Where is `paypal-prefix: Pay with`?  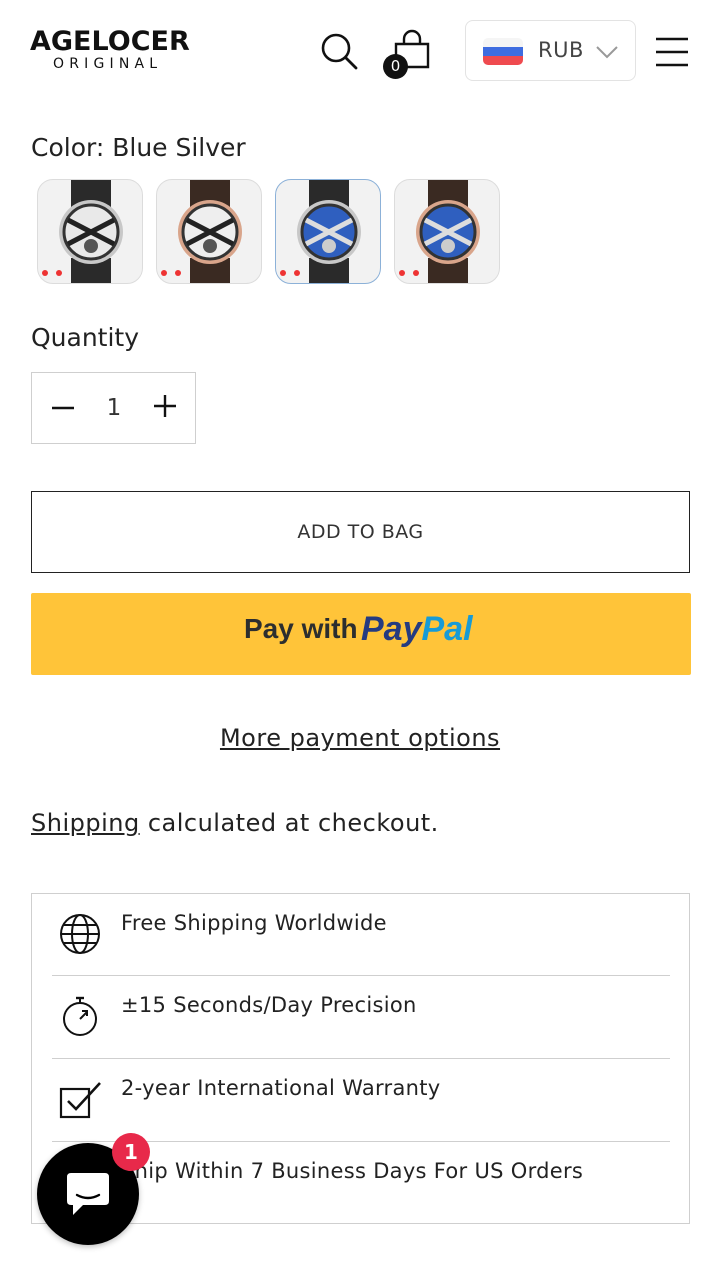
paypal-prefix: Pay with is located at coordinates (301, 628).